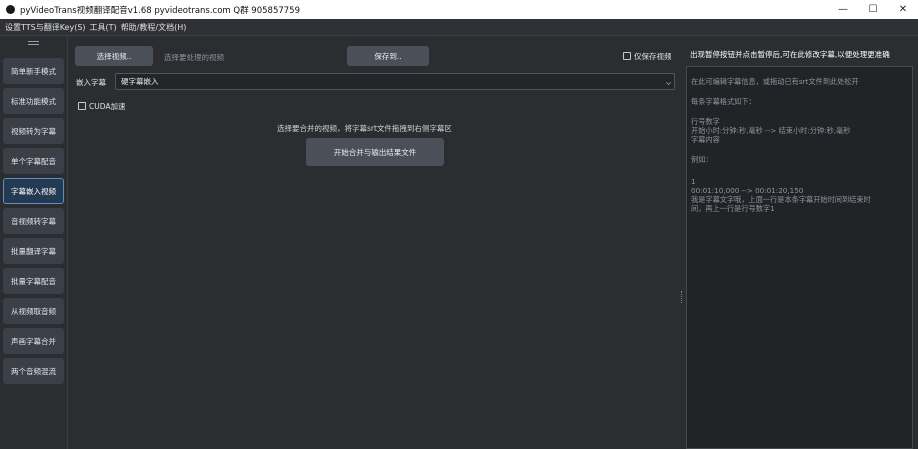 Image resolution: width=918 pixels, height=449 pixels. Describe the element at coordinates (33, 161) in the screenshot. I see `sidebar-item-subtitle-dubbing: 单个字幕配音` at that location.